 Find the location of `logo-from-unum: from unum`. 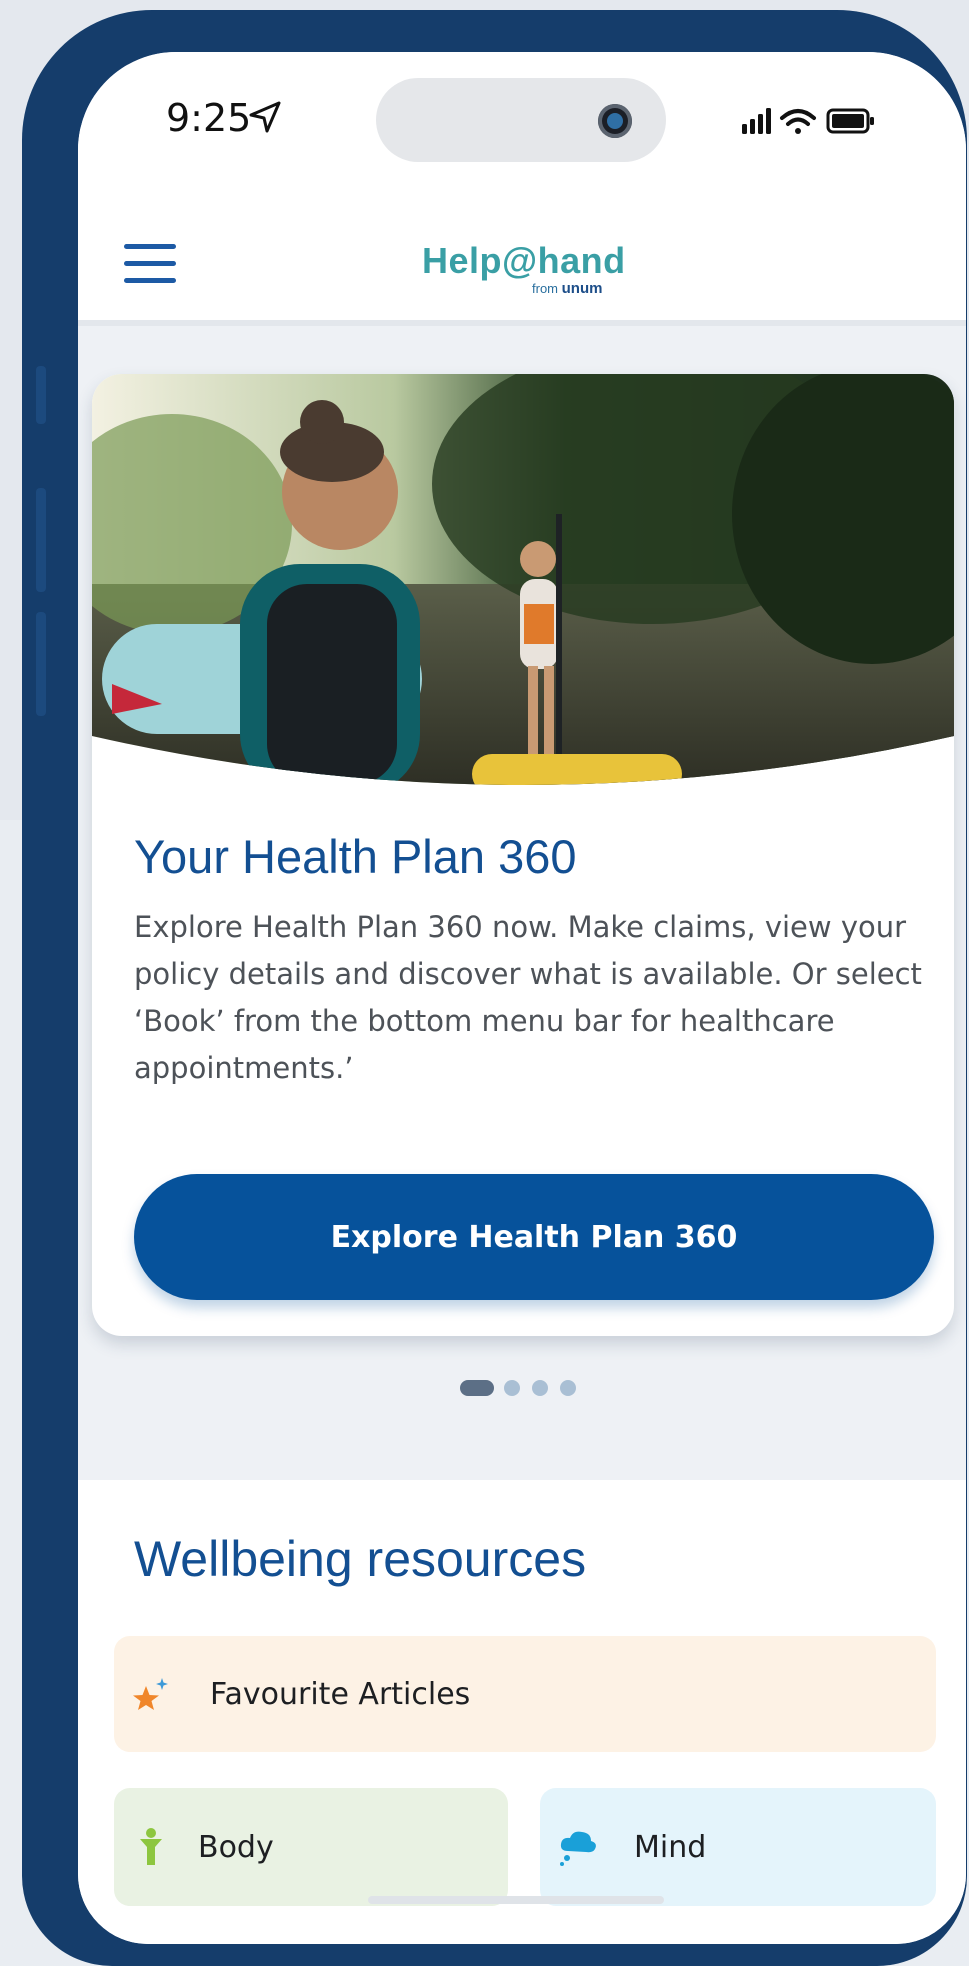

logo-from-unum: from unum is located at coordinates (567, 288).